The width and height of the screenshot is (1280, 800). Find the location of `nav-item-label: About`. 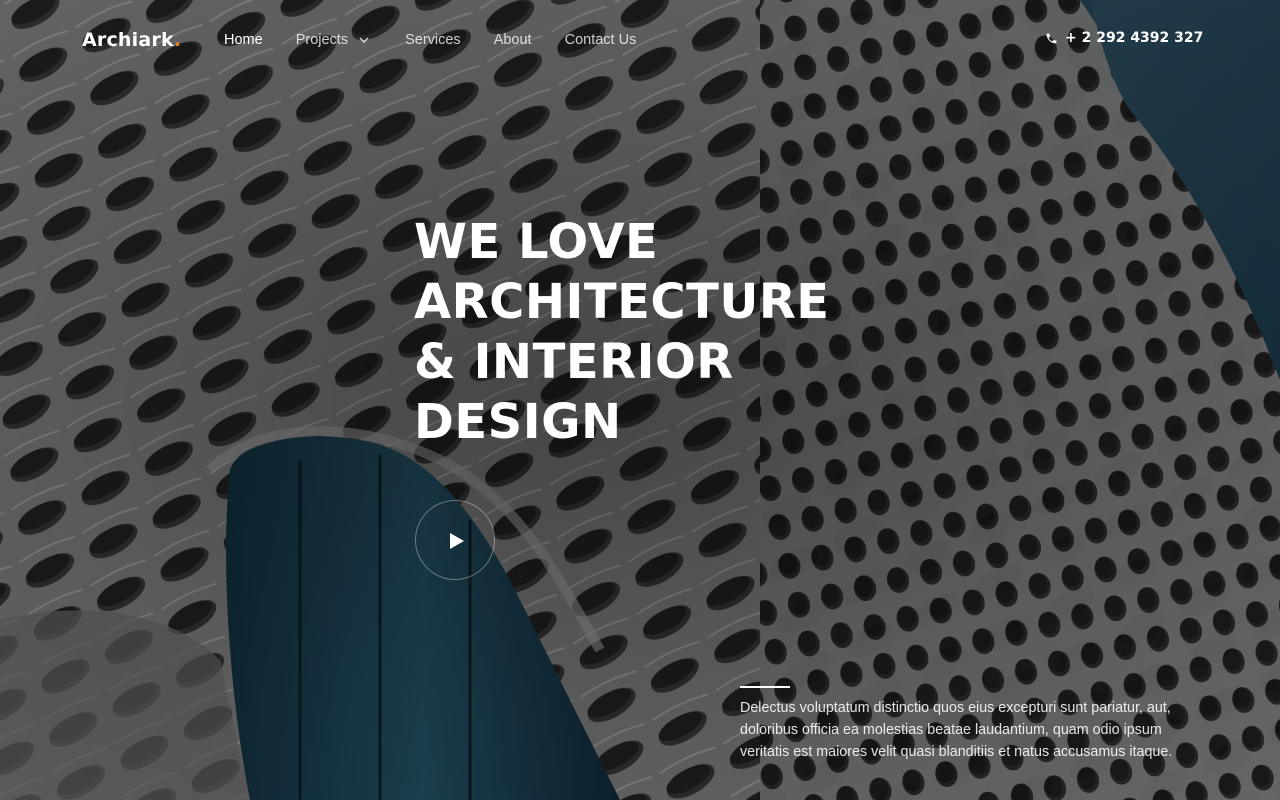

nav-item-label: About is located at coordinates (512, 40).